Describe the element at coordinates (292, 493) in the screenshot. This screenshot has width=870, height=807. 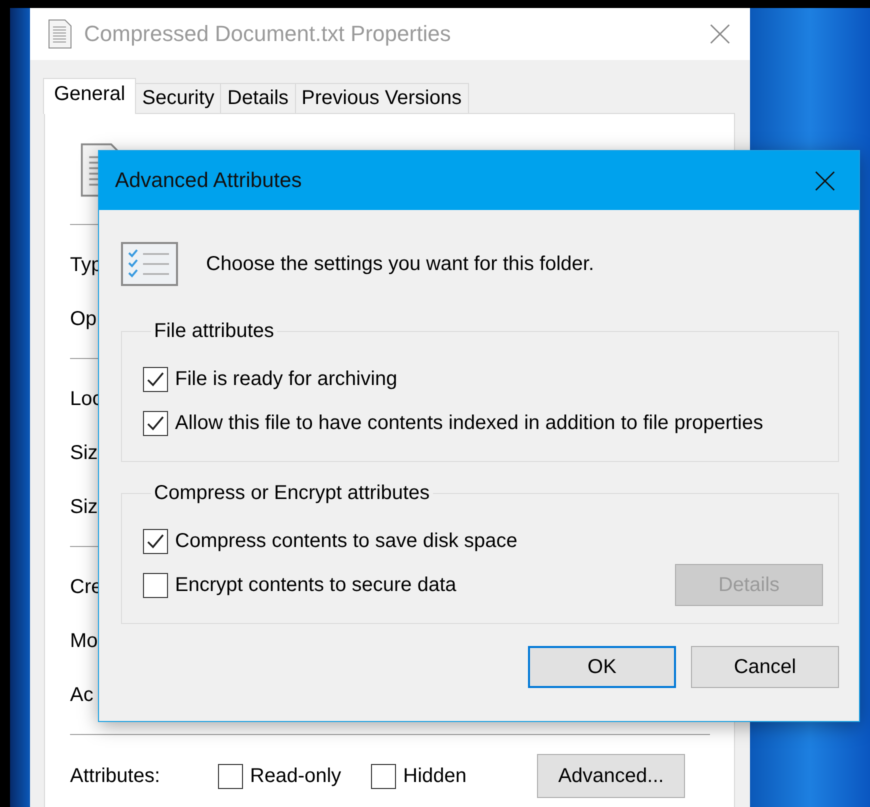
I see `group-title: Compress or Encrypt attributes` at that location.